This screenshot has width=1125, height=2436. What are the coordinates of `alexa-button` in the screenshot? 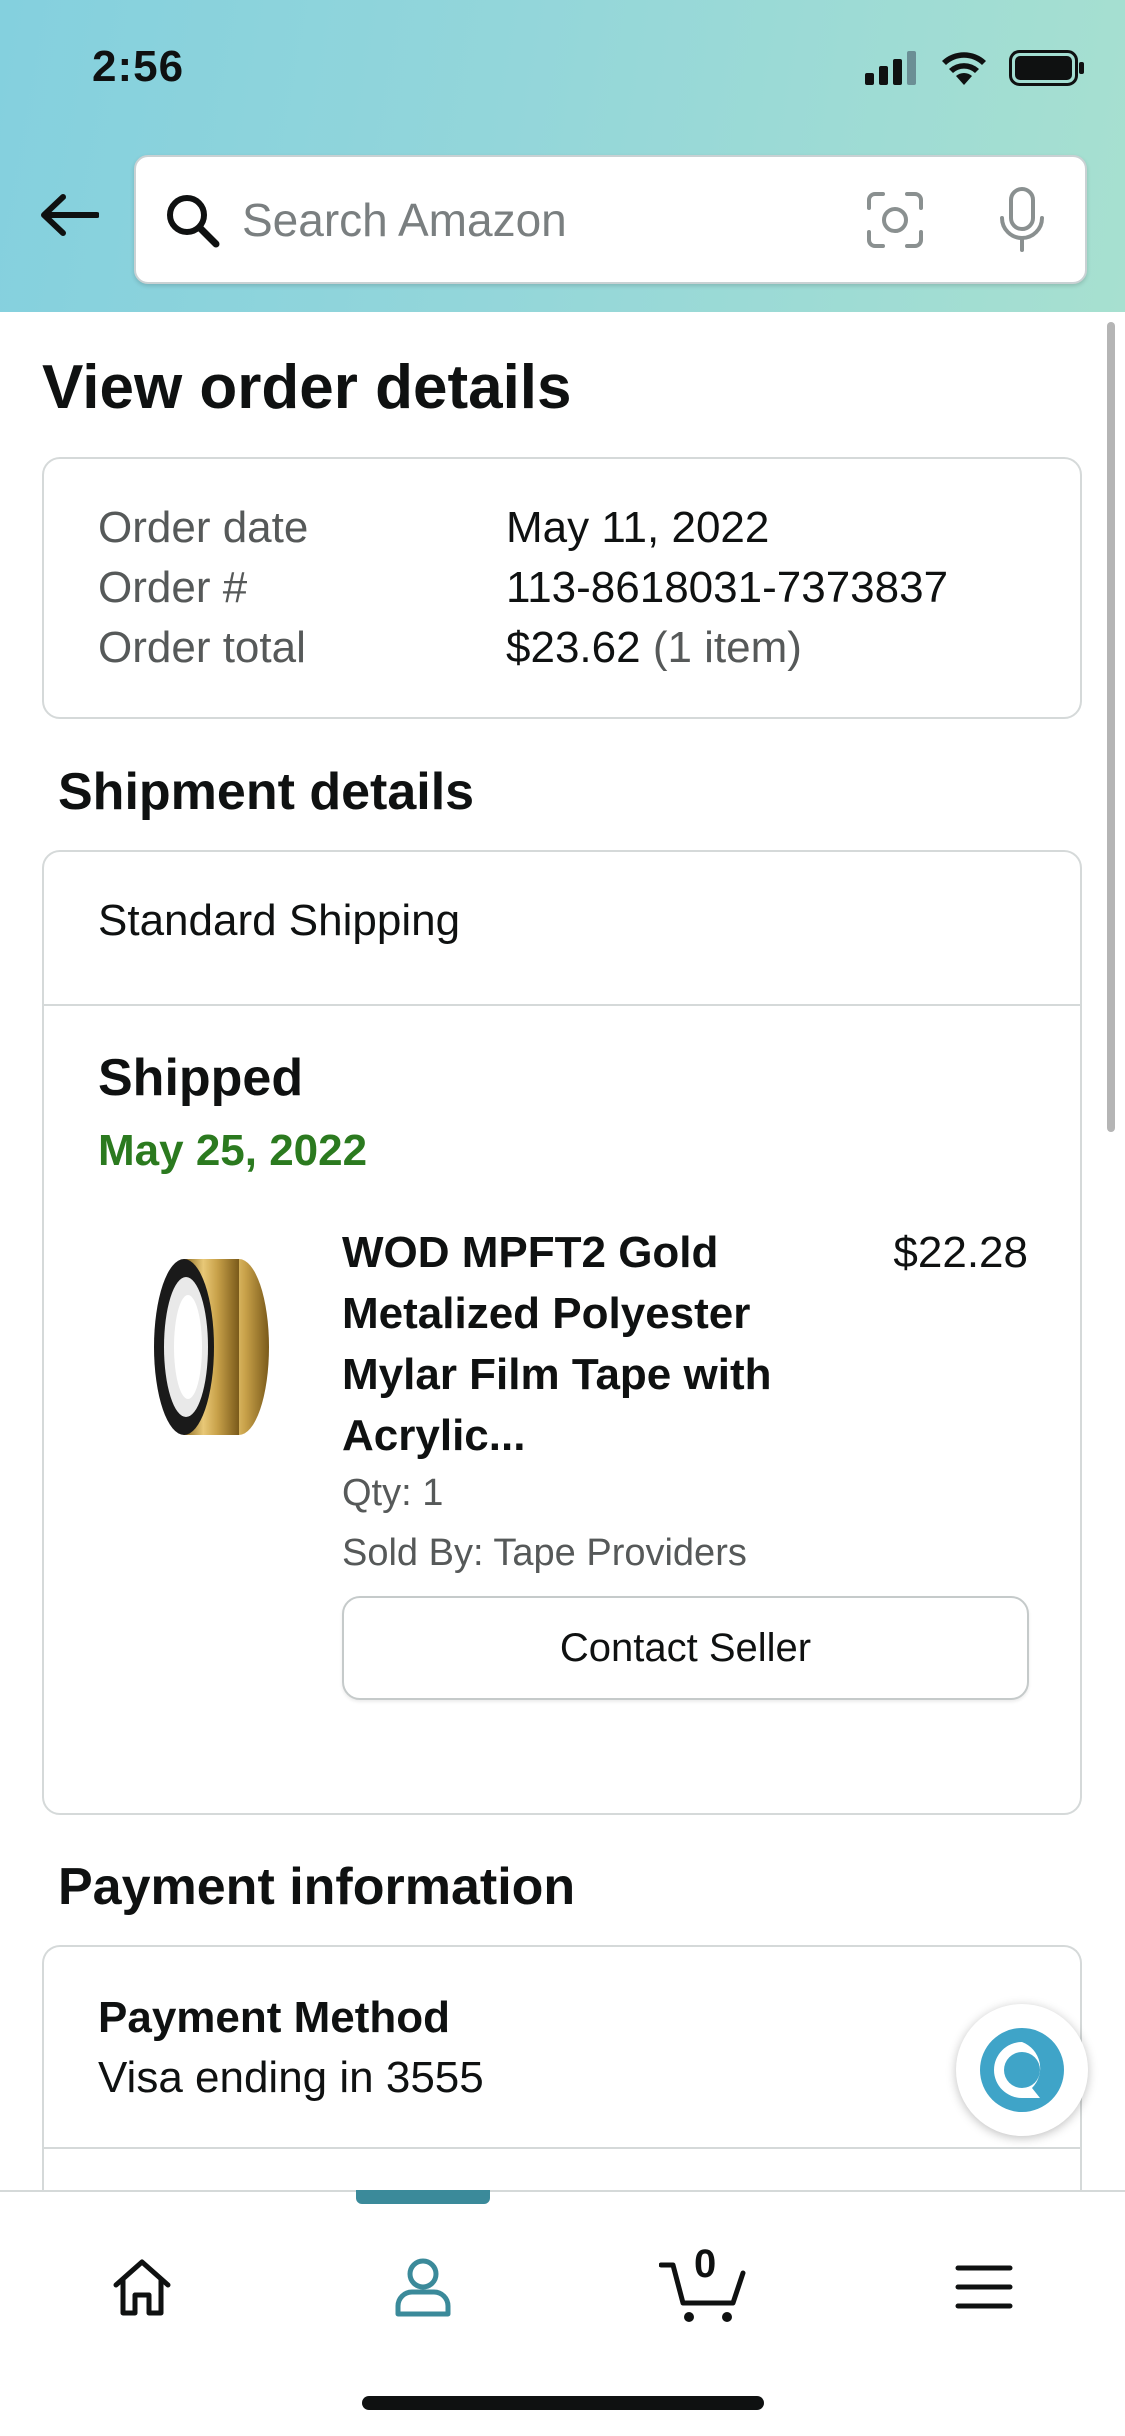 It's located at (1022, 2070).